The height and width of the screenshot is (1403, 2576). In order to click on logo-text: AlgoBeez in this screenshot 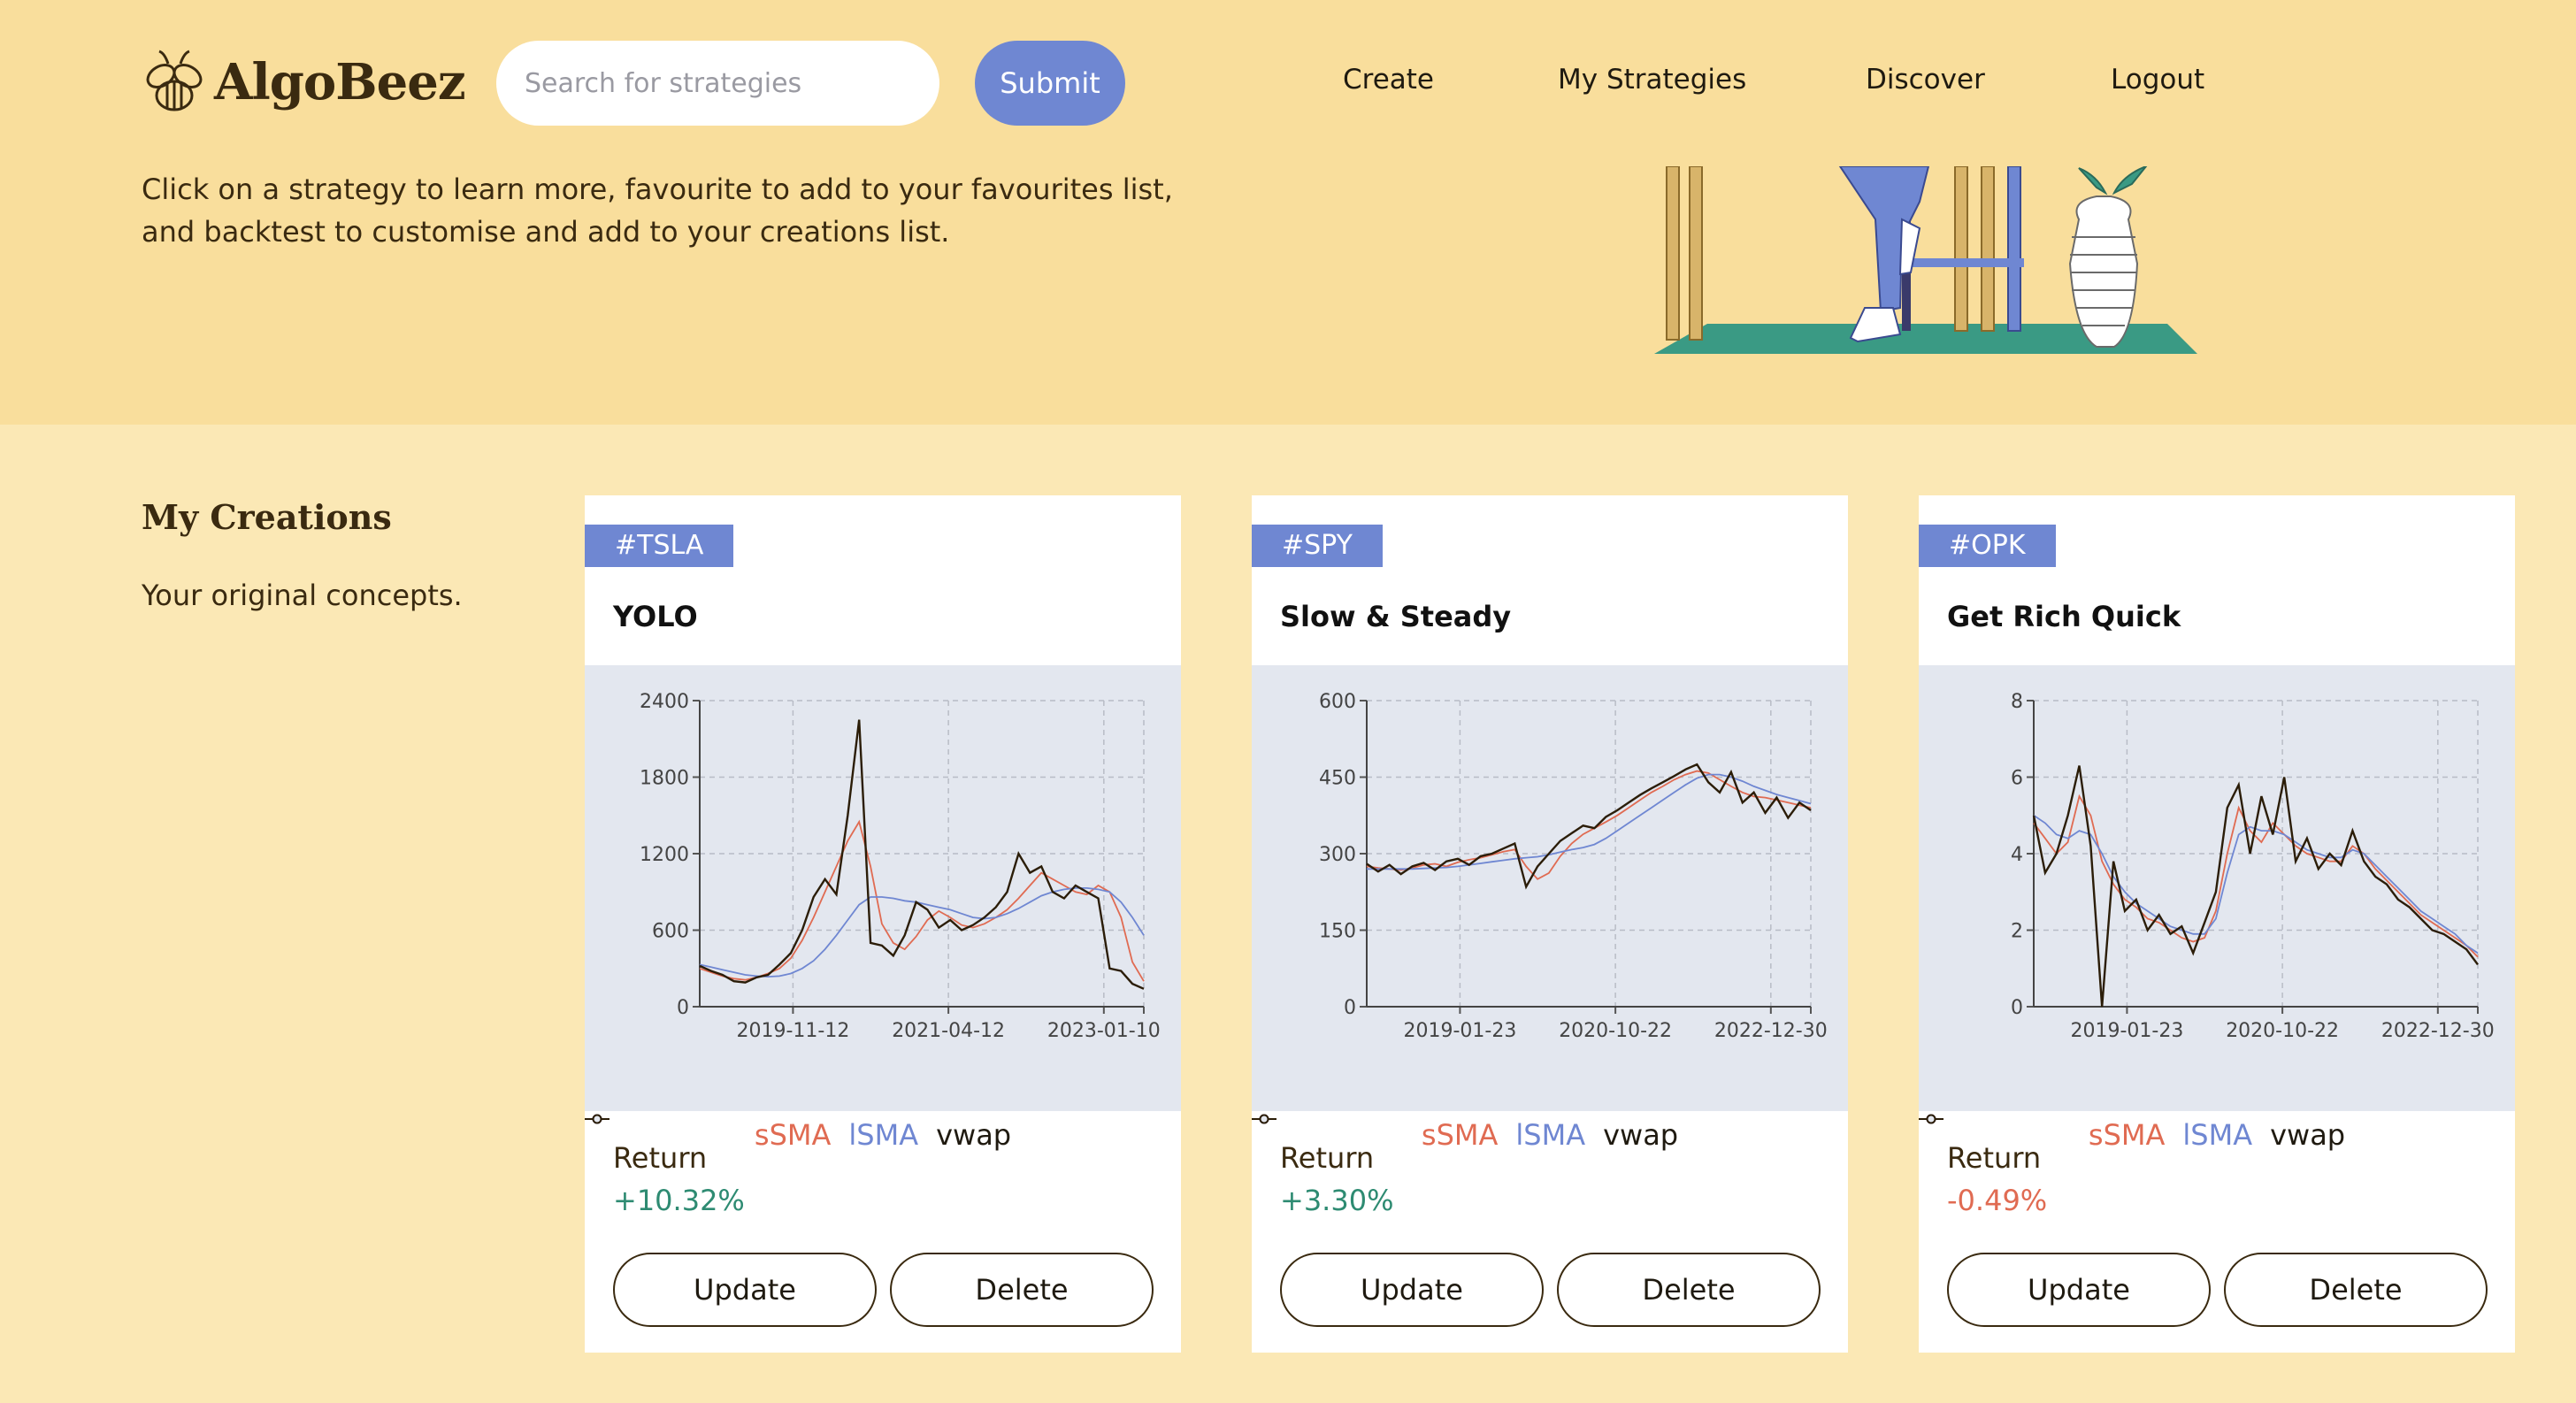, I will do `click(340, 82)`.